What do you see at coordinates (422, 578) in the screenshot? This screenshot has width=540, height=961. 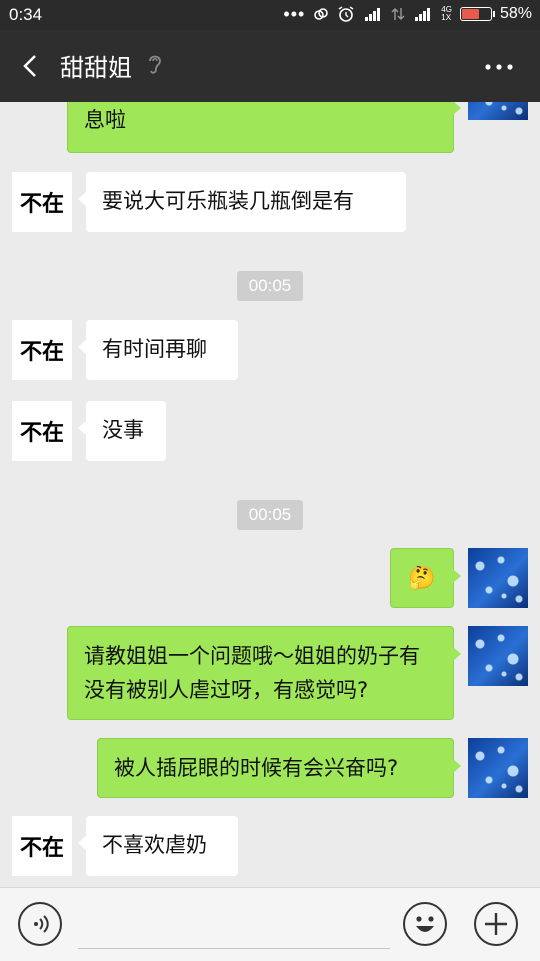 I see `thinking-emoji-icon: 🤔` at bounding box center [422, 578].